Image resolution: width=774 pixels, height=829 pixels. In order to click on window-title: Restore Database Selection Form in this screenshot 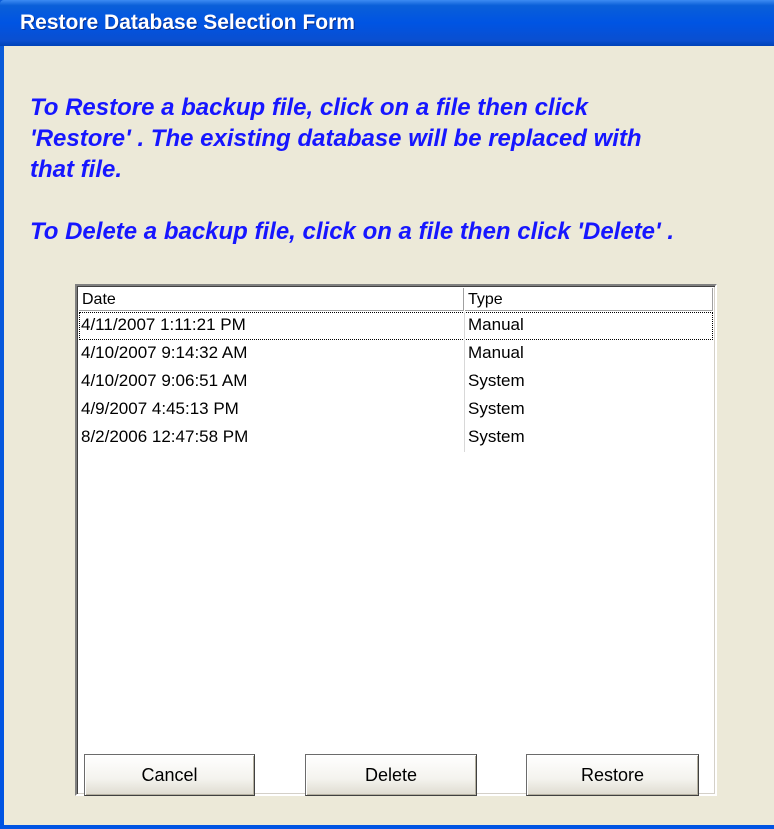, I will do `click(187, 22)`.